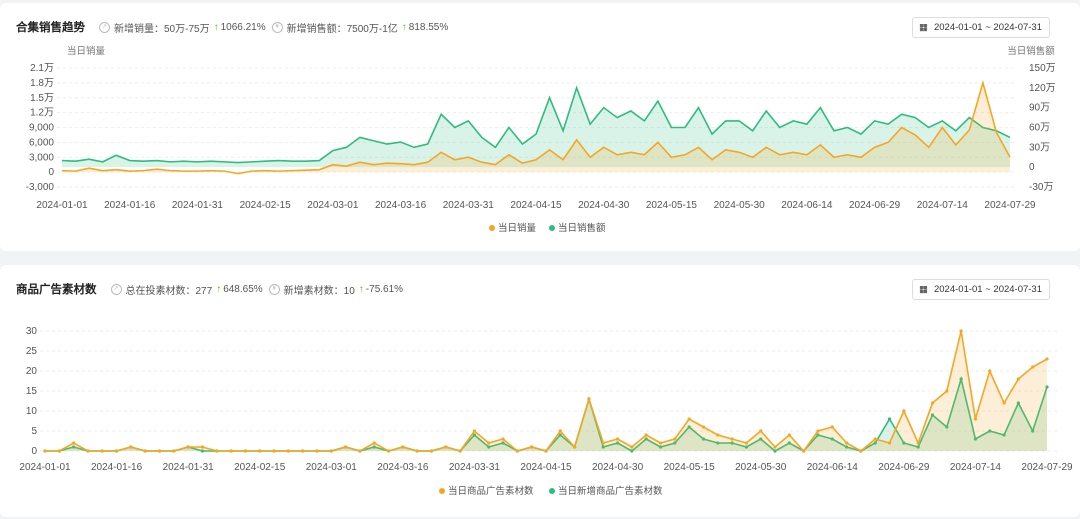 The image size is (1080, 519). I want to click on legend-label: 当日销售额, so click(582, 228).